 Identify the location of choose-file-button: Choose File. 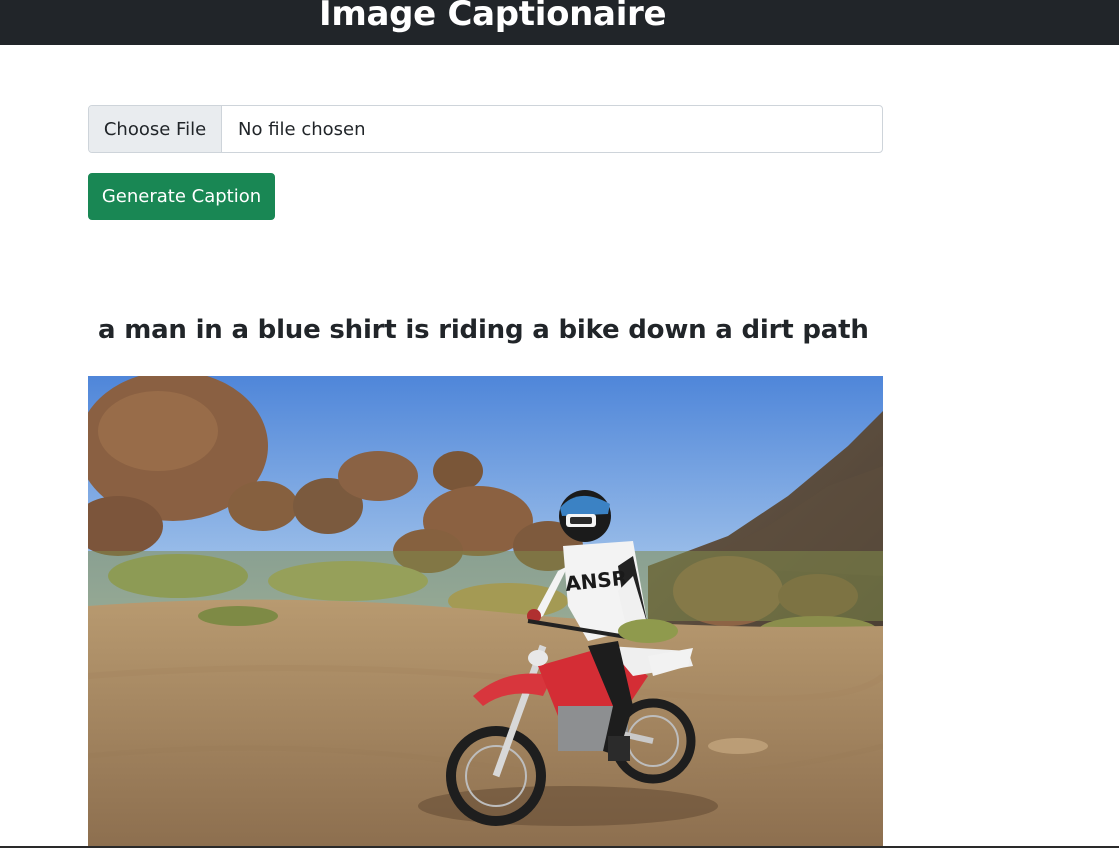
(155, 129).